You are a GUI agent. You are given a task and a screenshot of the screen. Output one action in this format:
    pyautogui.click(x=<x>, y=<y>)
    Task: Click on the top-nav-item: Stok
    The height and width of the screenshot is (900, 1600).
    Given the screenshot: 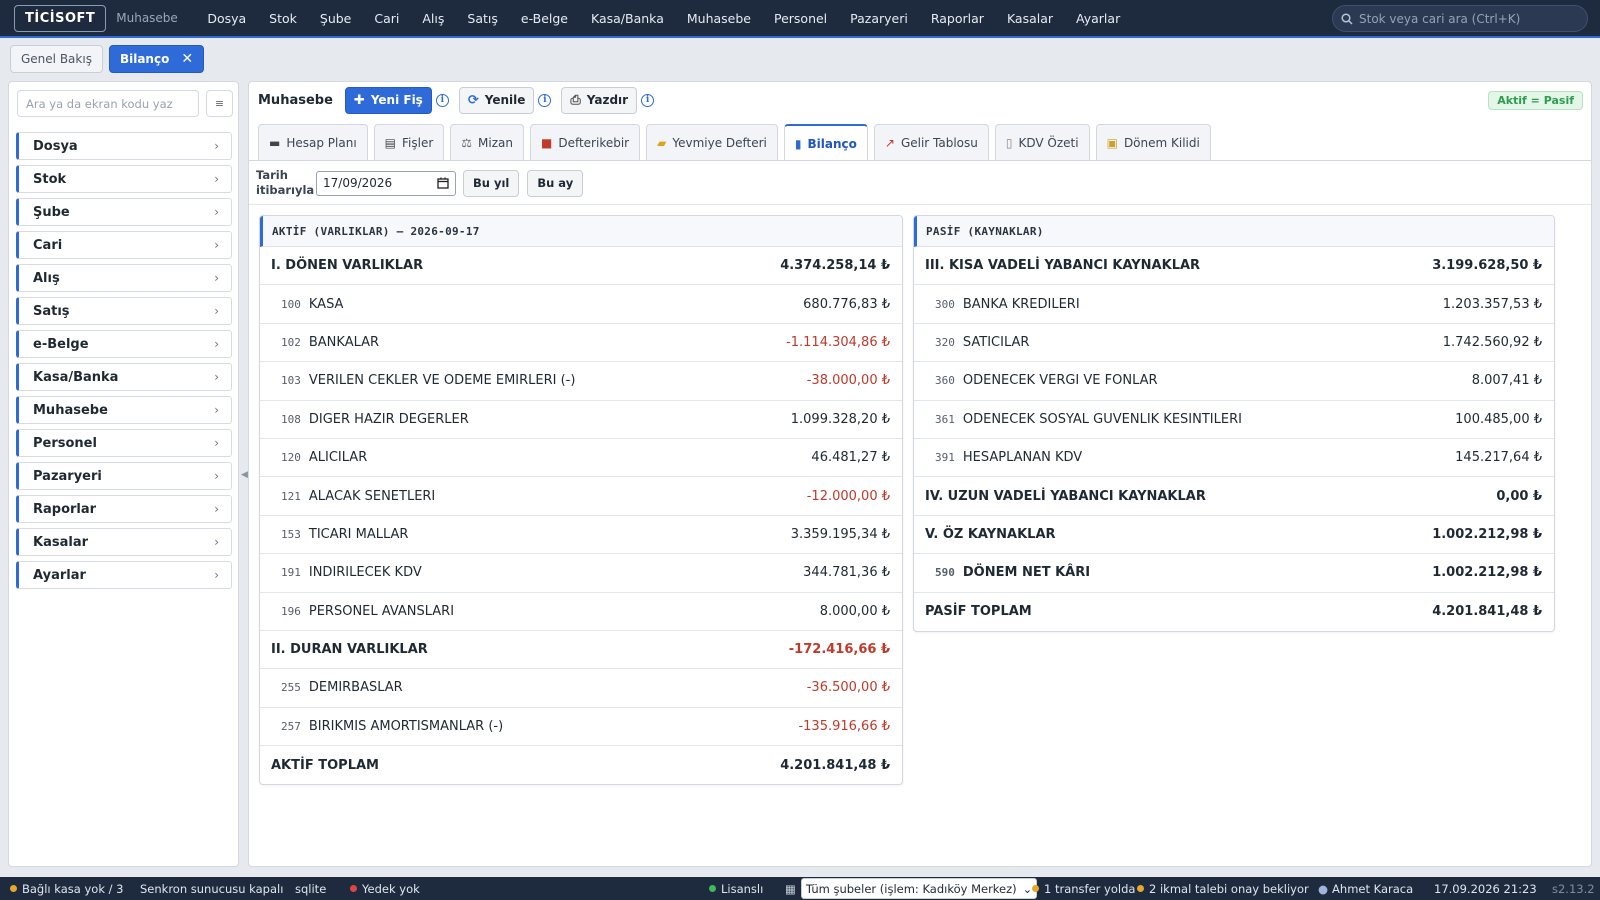 What is the action you would take?
    pyautogui.click(x=283, y=18)
    